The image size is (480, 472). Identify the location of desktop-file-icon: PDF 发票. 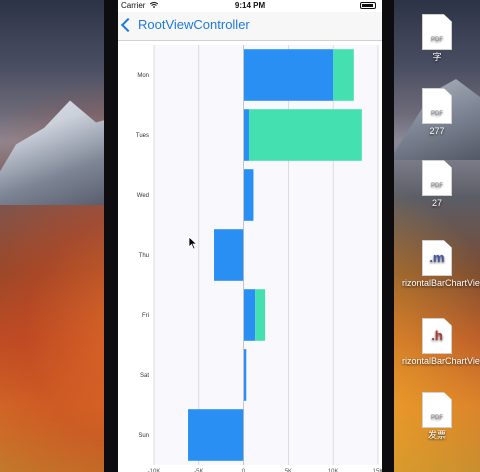
(437, 416).